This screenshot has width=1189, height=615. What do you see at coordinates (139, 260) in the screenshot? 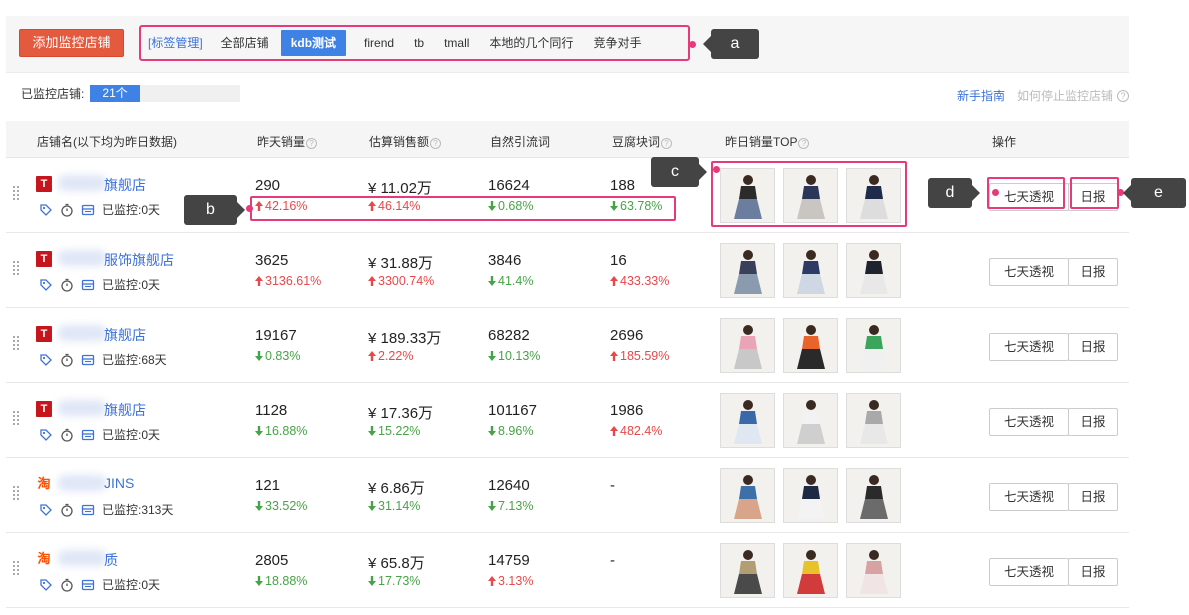
I see `shop-name-link: 服饰旗舰店` at bounding box center [139, 260].